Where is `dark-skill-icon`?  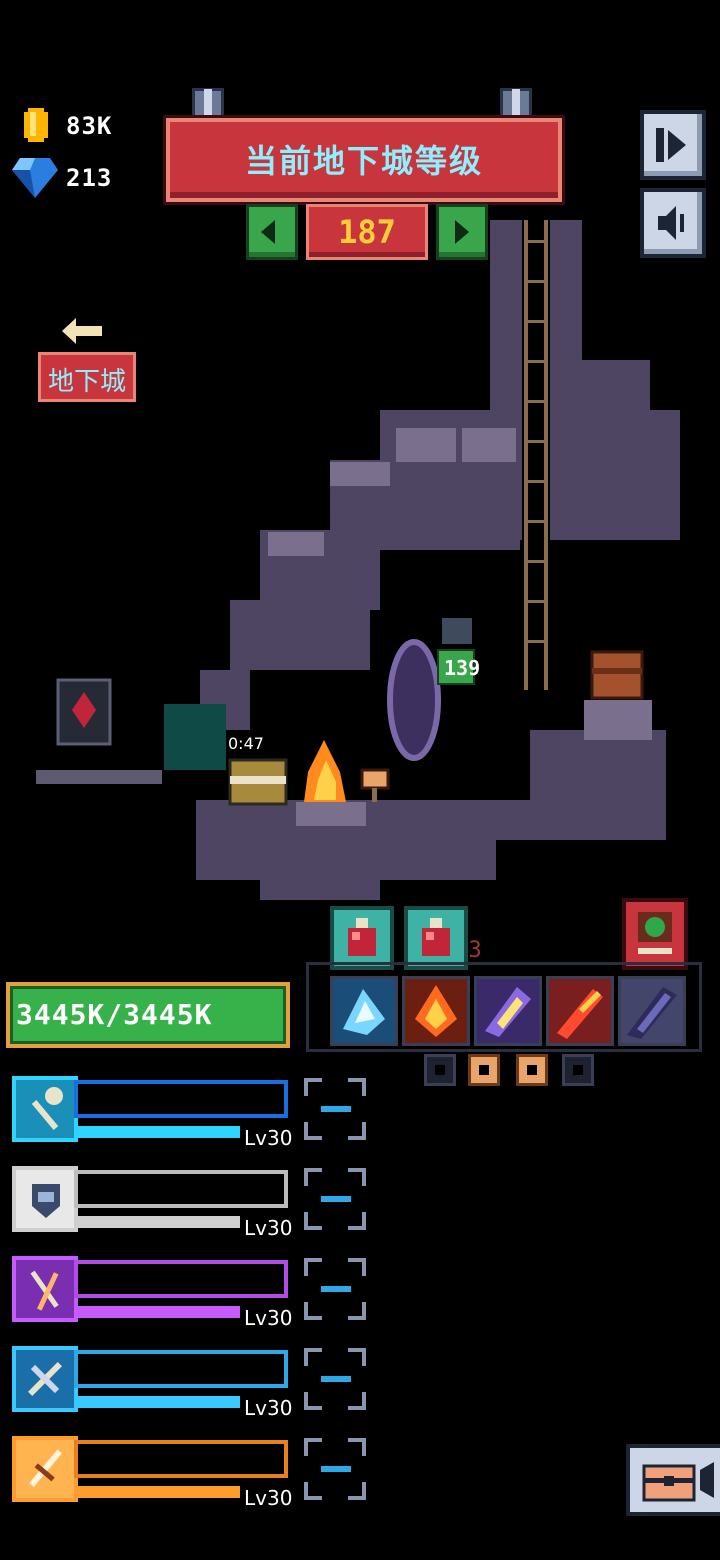 dark-skill-icon is located at coordinates (508, 1012).